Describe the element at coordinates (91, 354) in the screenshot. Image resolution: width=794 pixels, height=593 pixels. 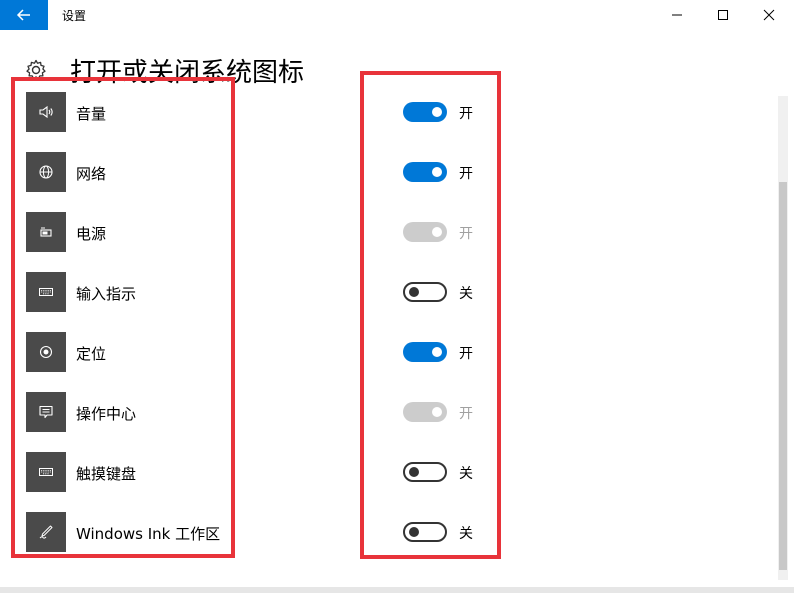
I see `item-label: 定位` at that location.